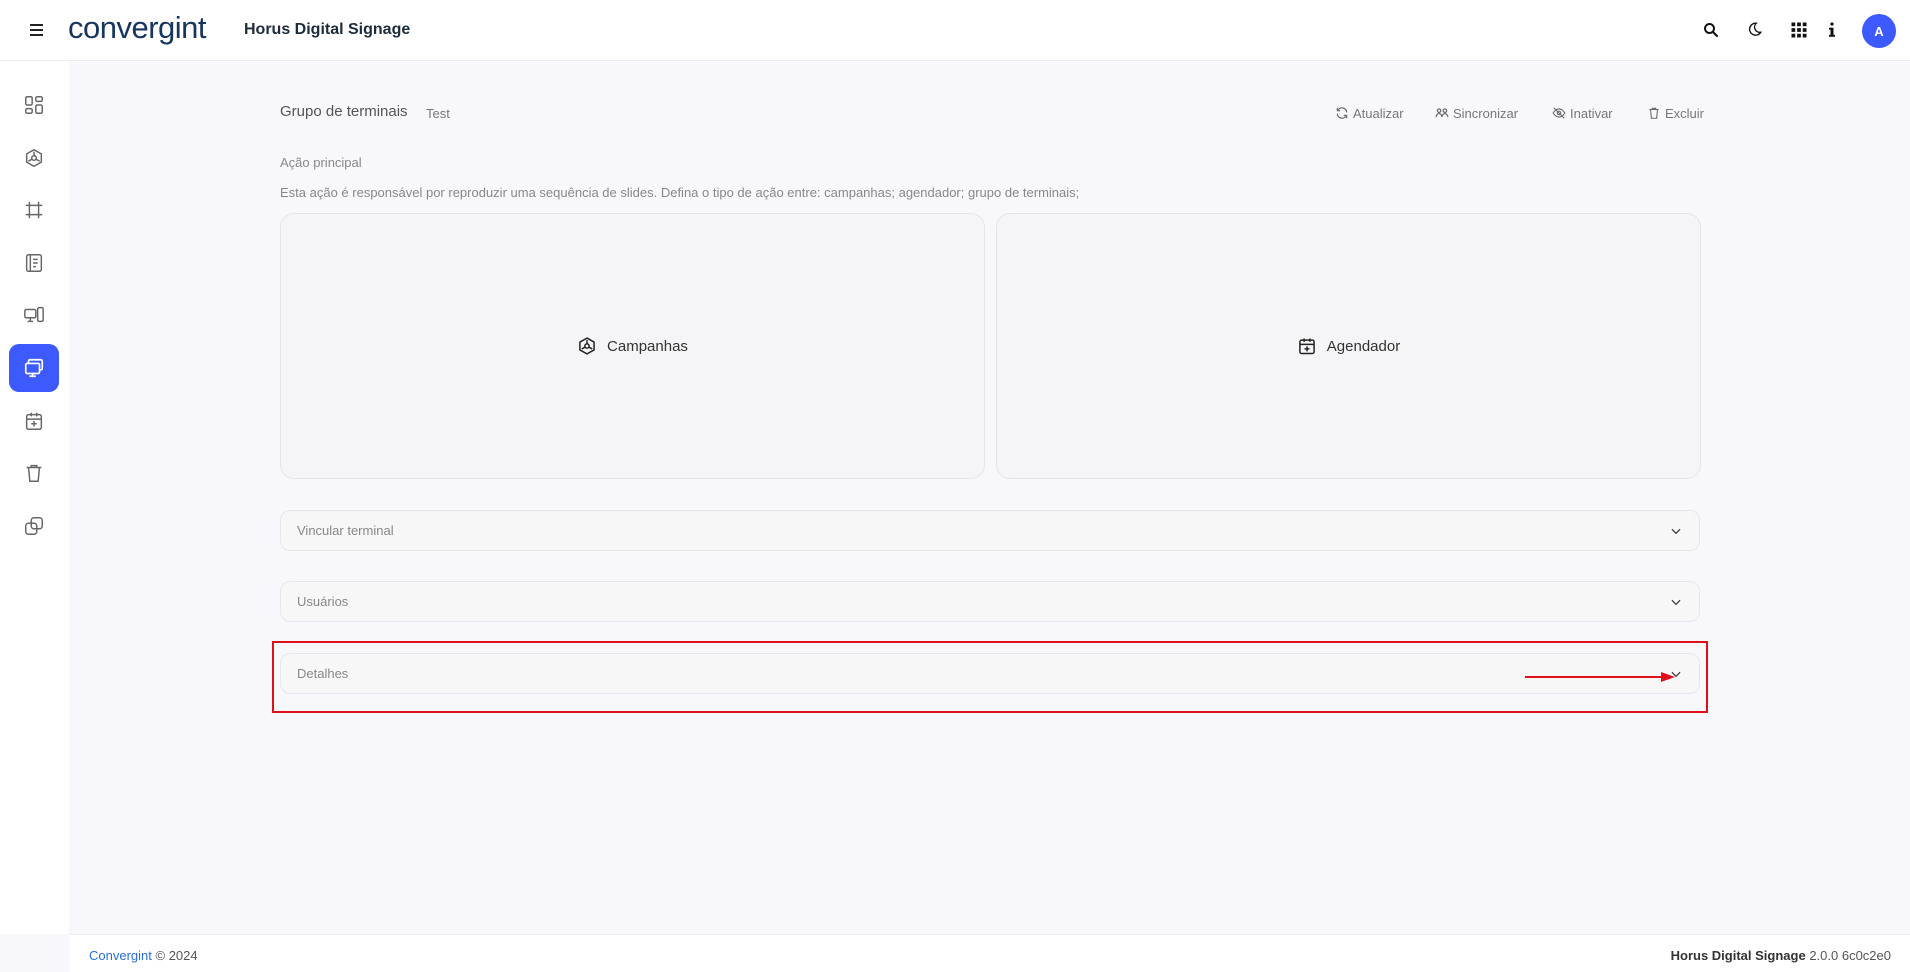 Image resolution: width=1910 pixels, height=972 pixels. I want to click on apps-grid-icon, so click(1799, 30).